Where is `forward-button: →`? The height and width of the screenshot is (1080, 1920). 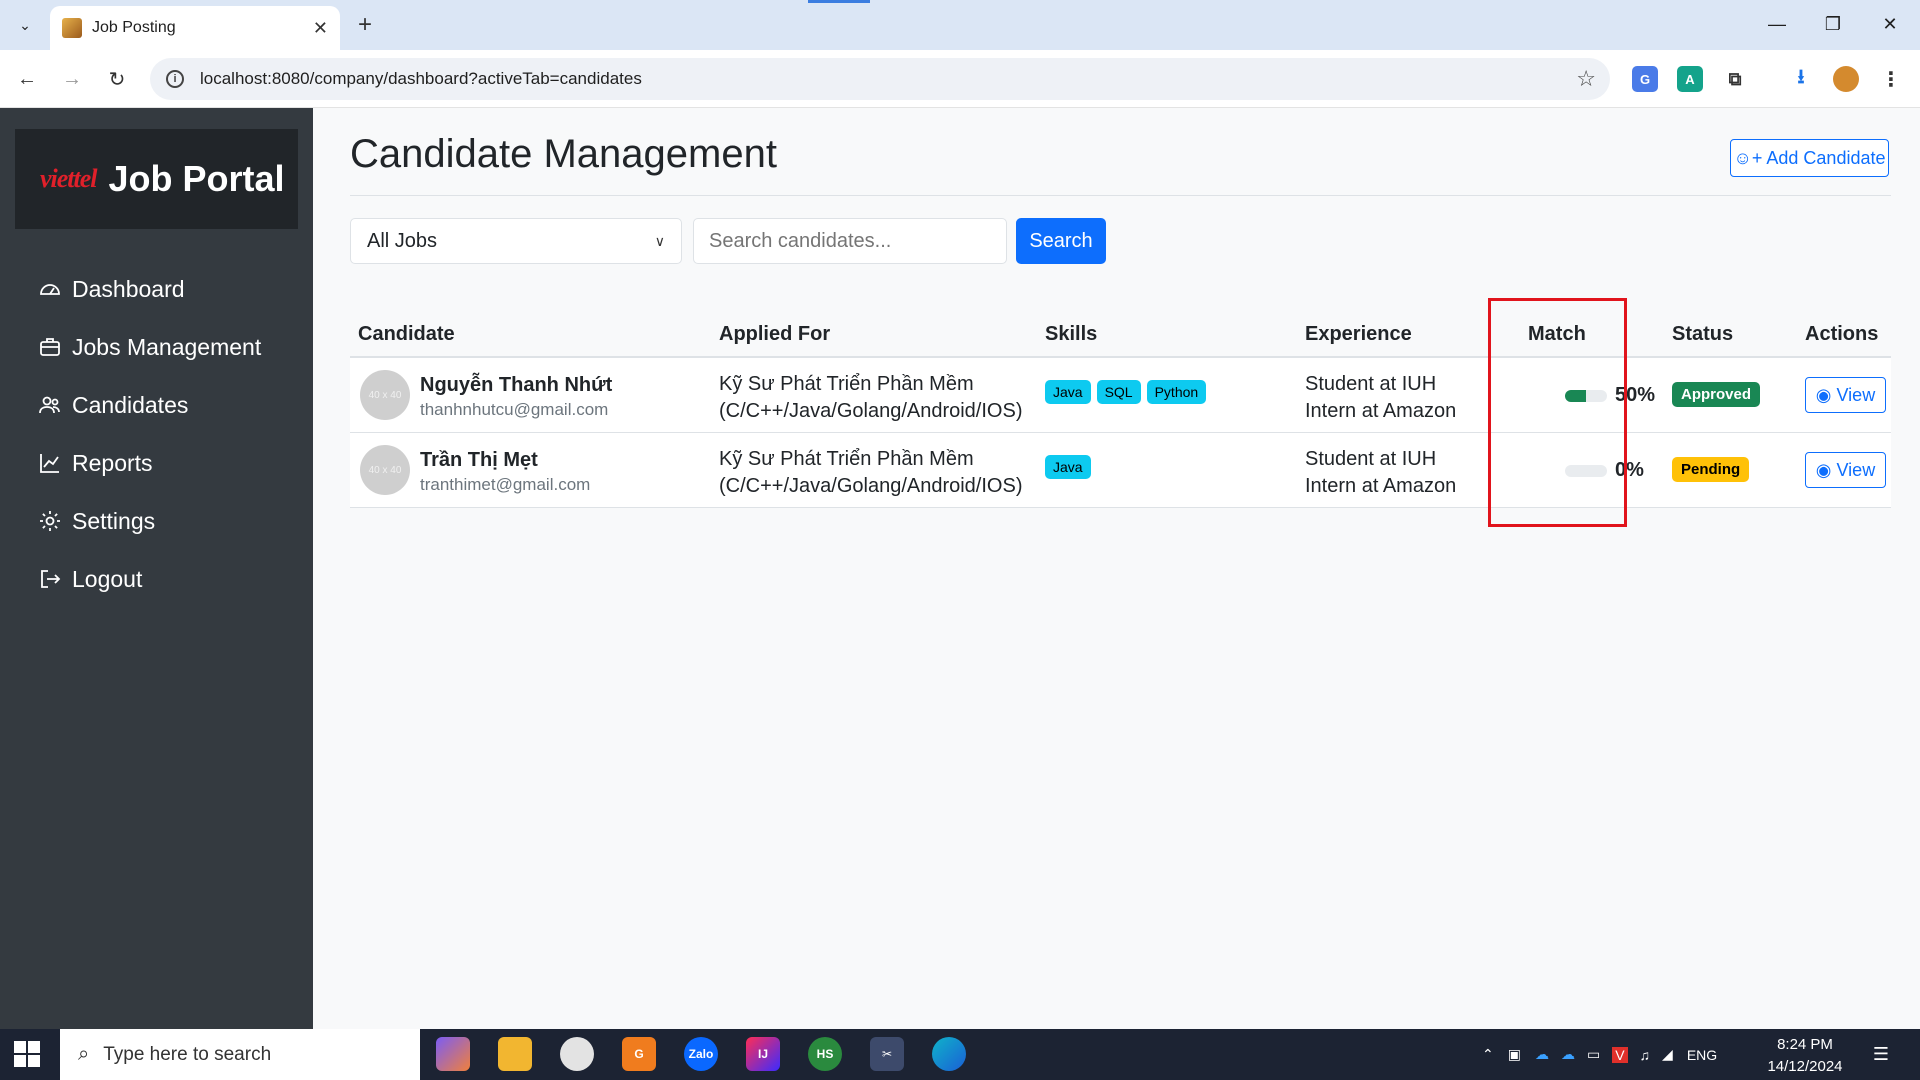
forward-button: → is located at coordinates (72, 79).